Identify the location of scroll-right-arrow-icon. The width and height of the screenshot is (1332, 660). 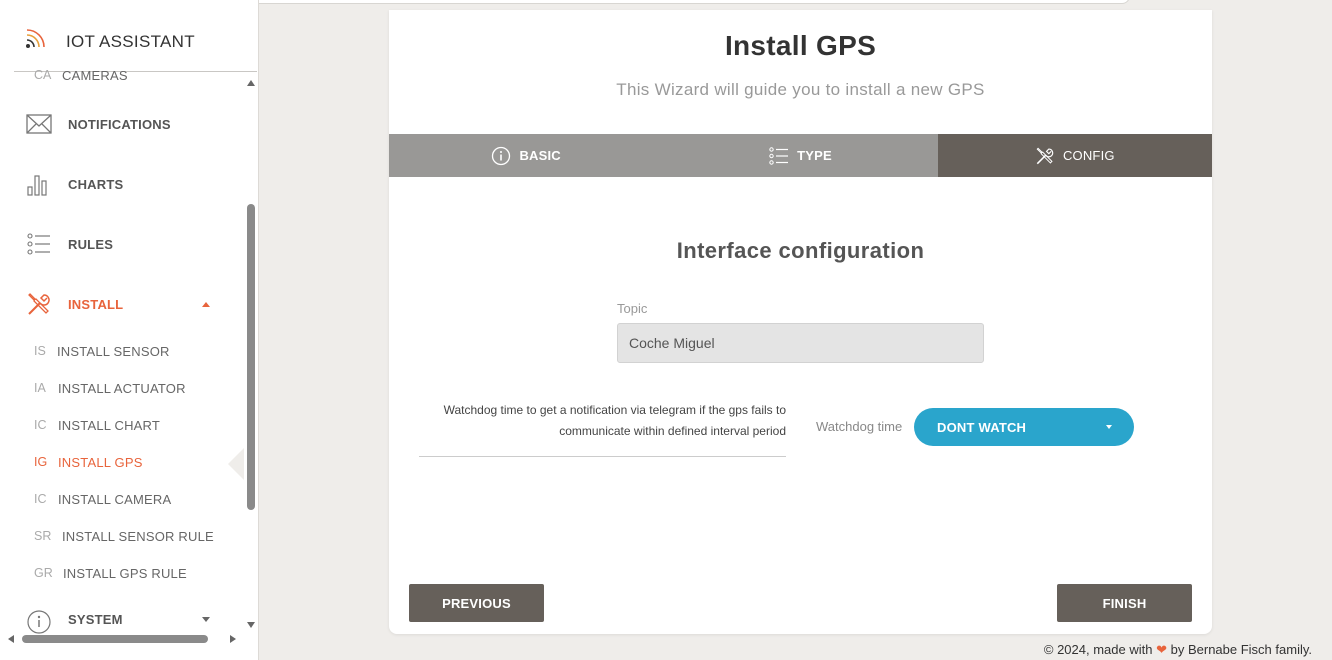
(233, 639).